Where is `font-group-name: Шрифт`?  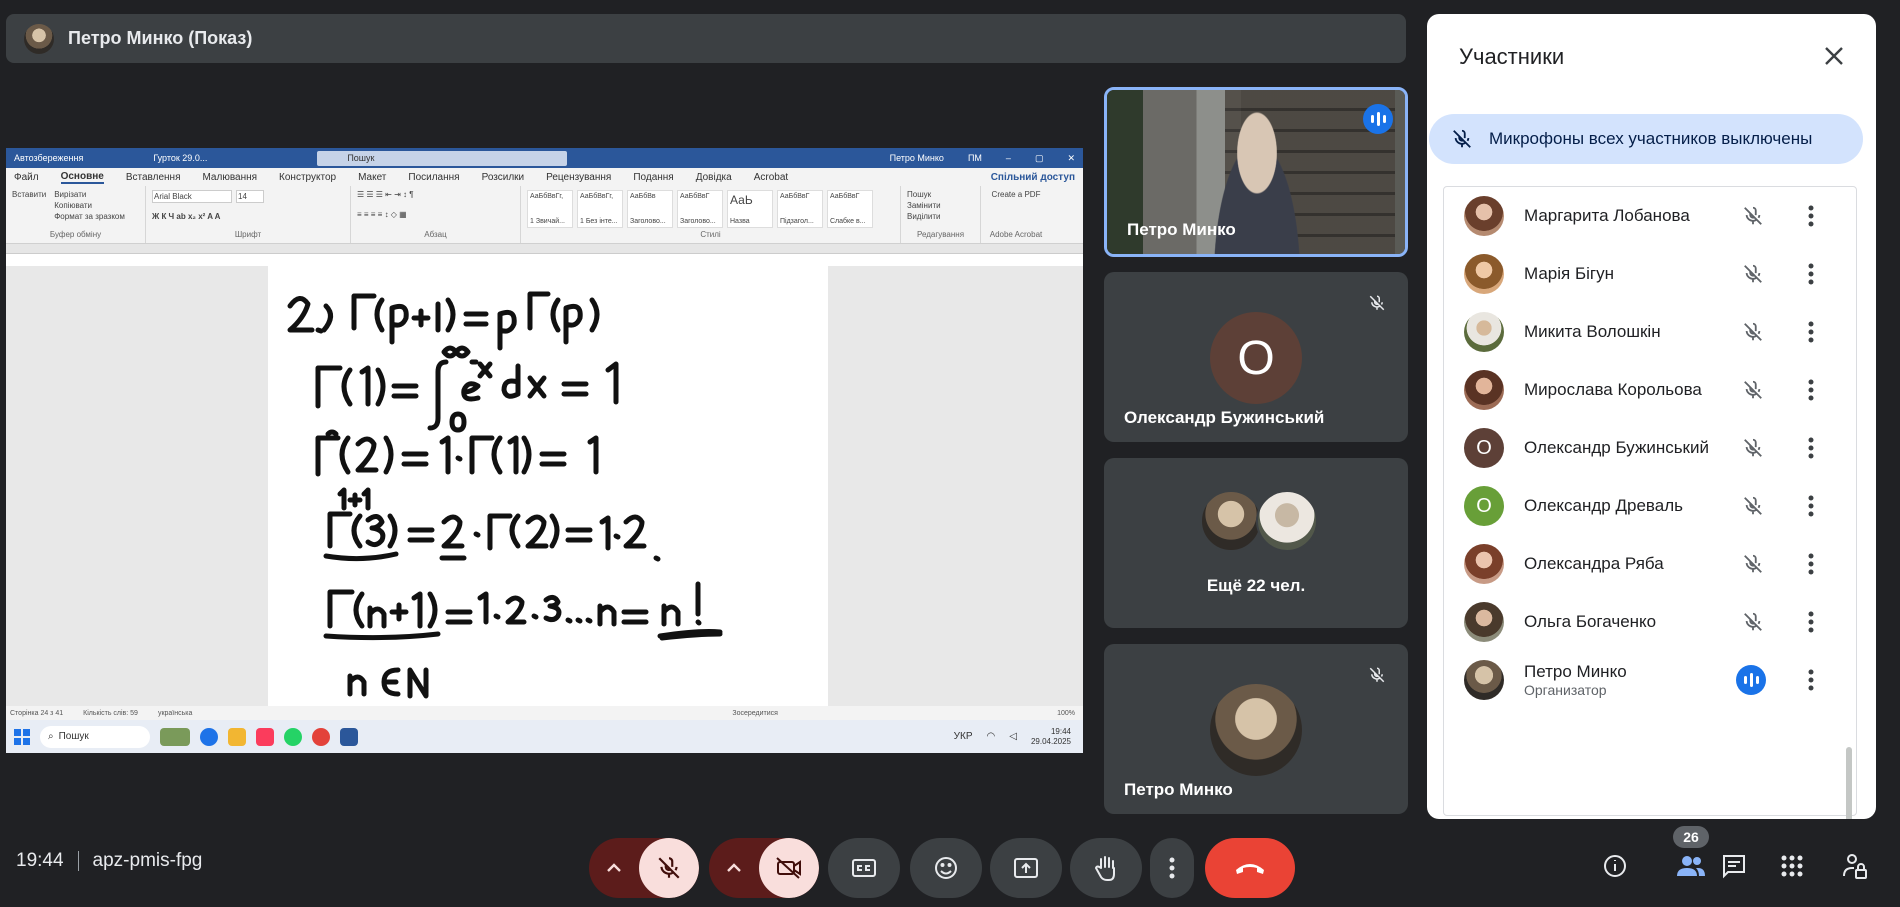
font-group-name: Шрифт is located at coordinates (248, 234).